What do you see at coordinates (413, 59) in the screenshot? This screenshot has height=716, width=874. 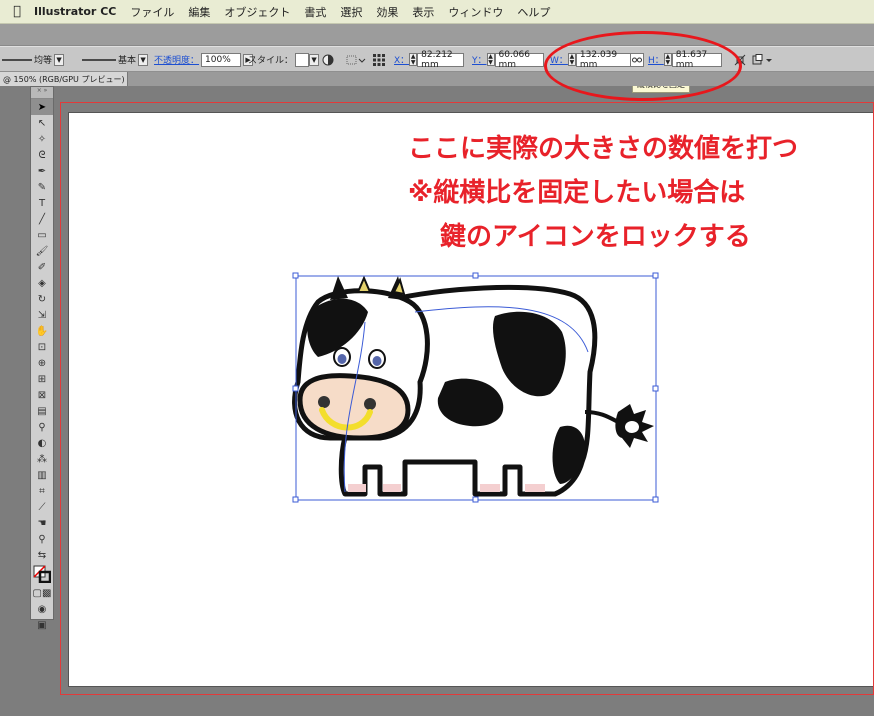 I see `x-stepper: ▲ ▼` at bounding box center [413, 59].